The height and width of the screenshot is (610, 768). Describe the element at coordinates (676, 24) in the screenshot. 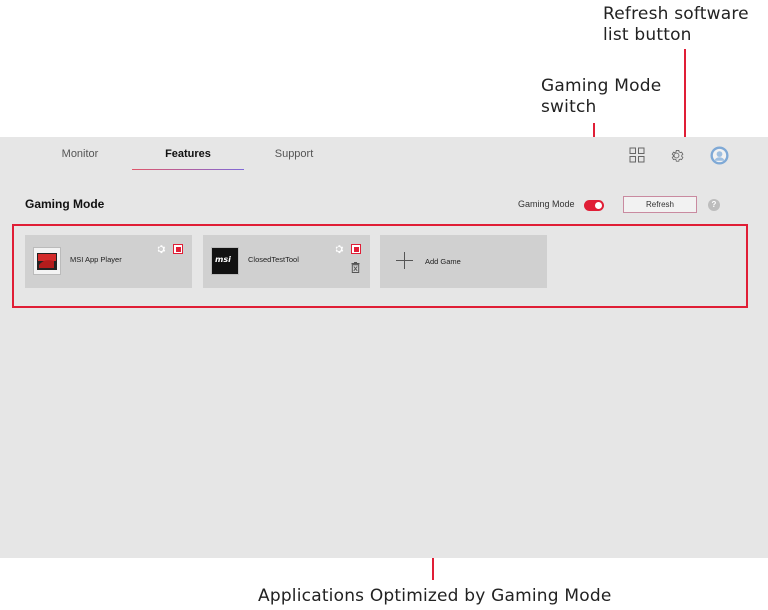

I see `refresh-callout: Refresh software list button` at that location.